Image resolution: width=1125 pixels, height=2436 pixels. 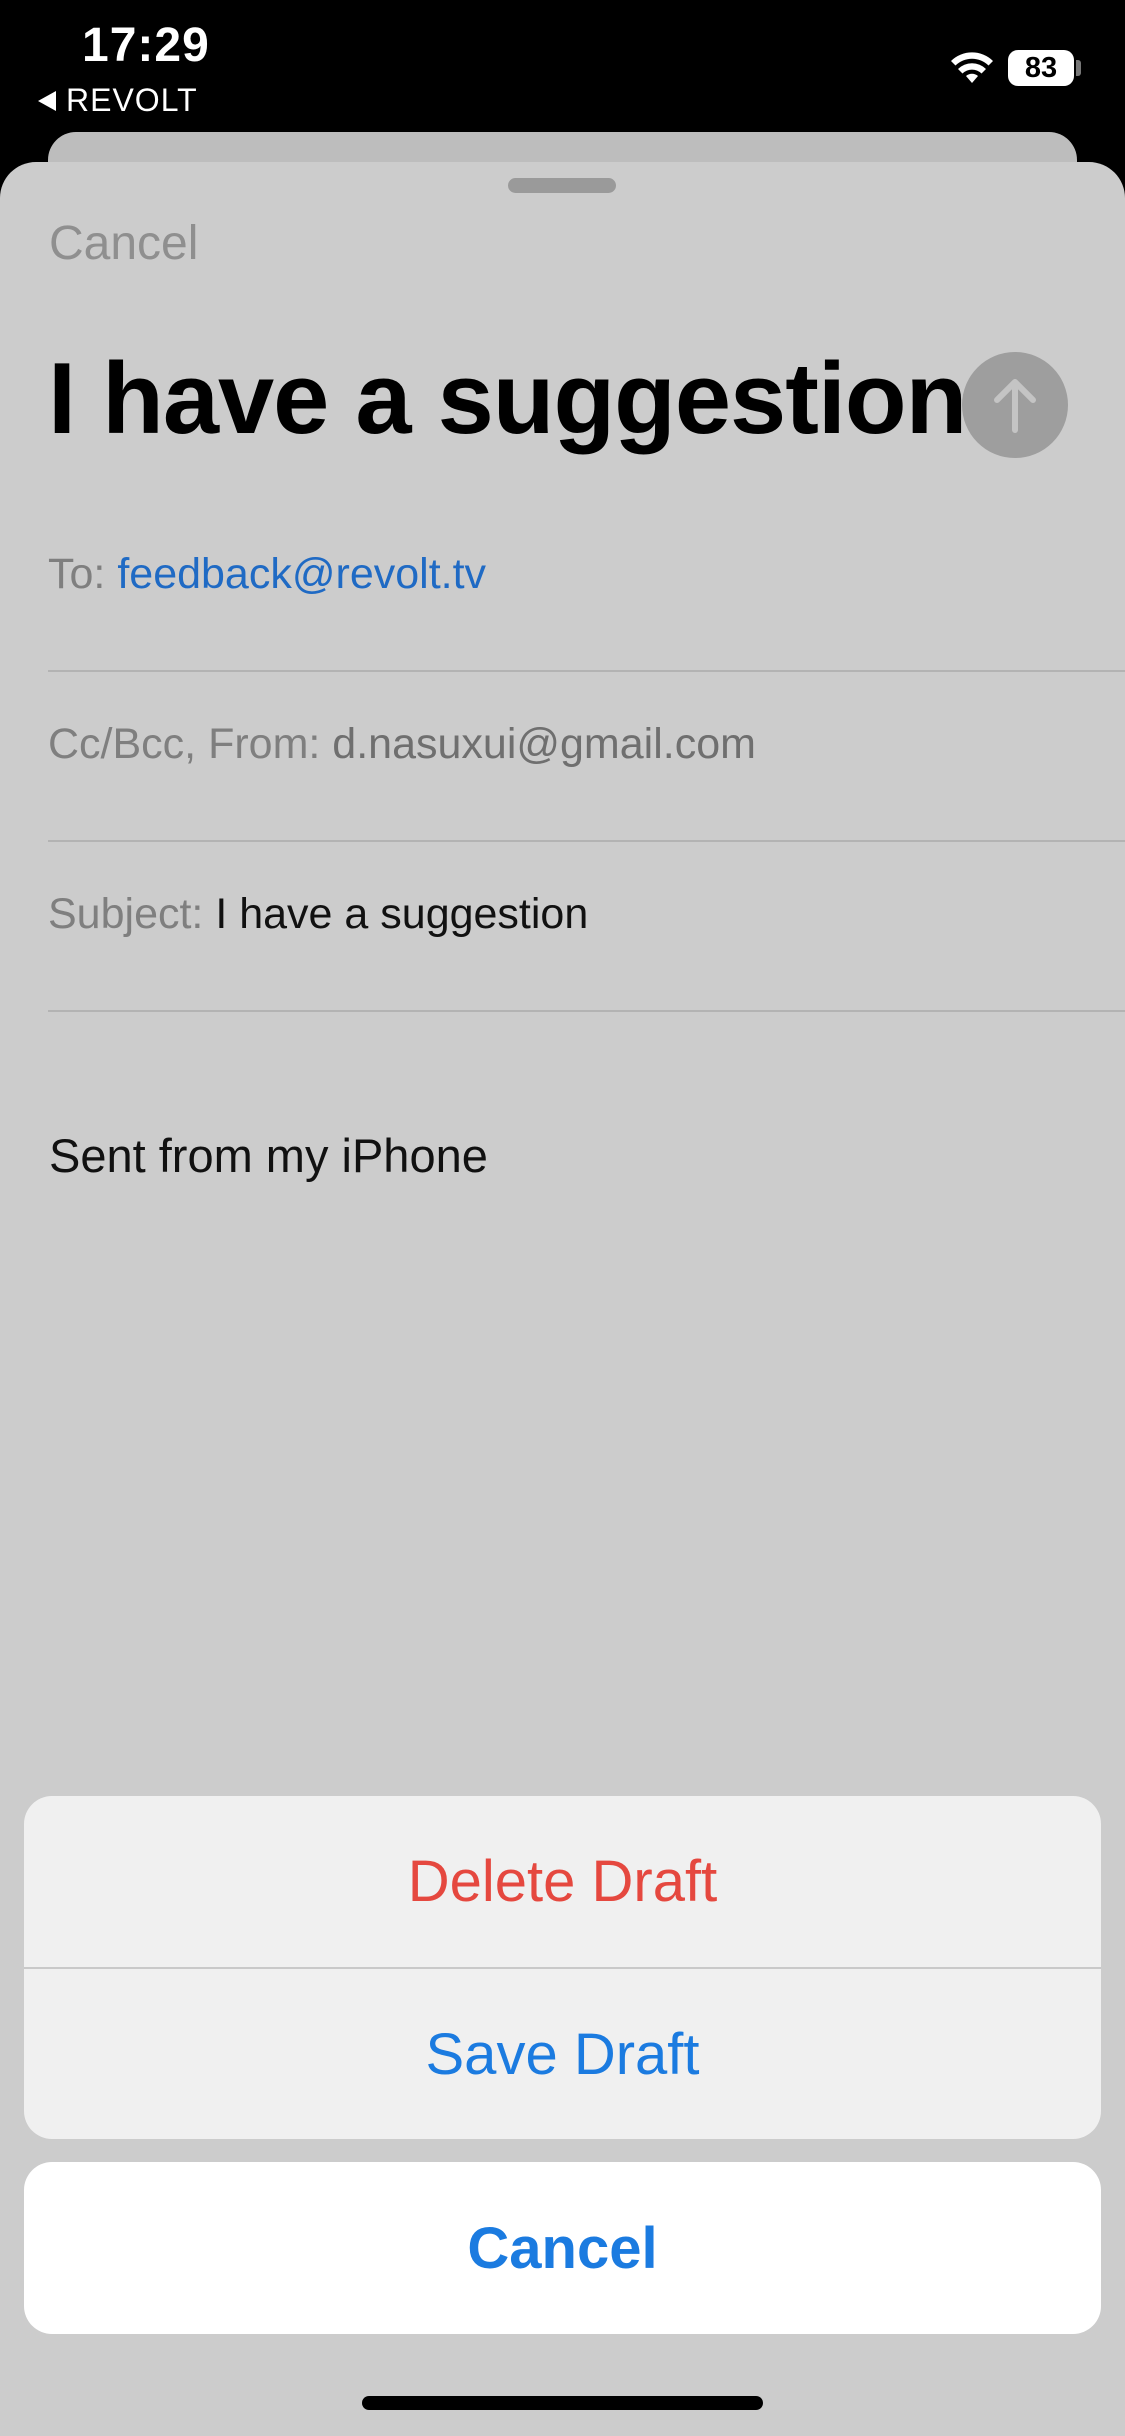 I want to click on compose-cancel-button: Cancel, so click(x=123, y=243).